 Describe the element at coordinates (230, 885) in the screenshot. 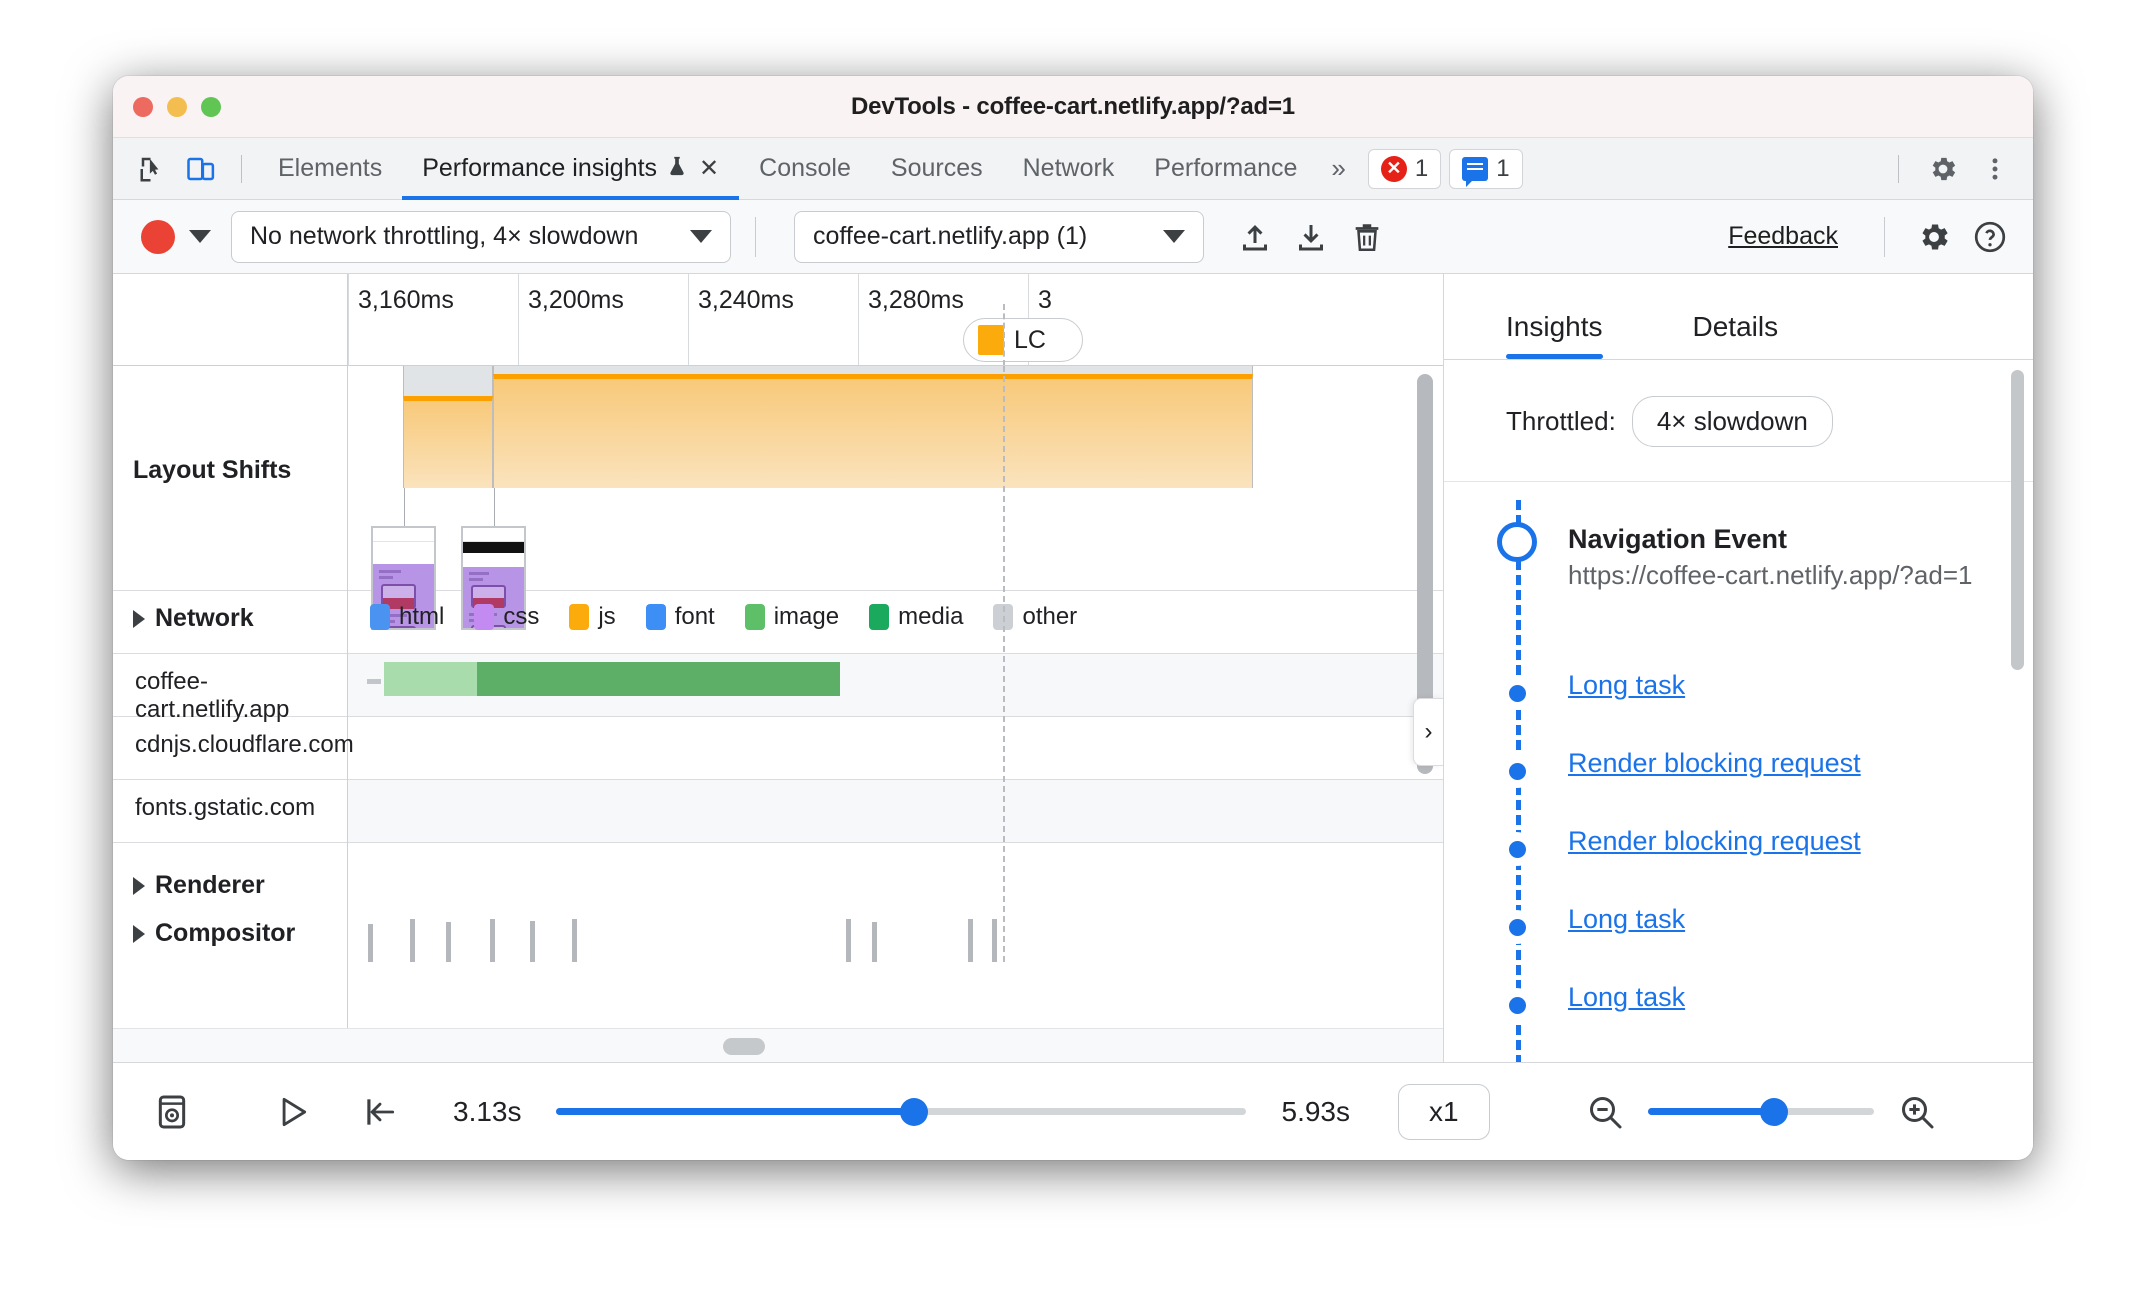

I see `track-label-renderer: Renderer` at that location.